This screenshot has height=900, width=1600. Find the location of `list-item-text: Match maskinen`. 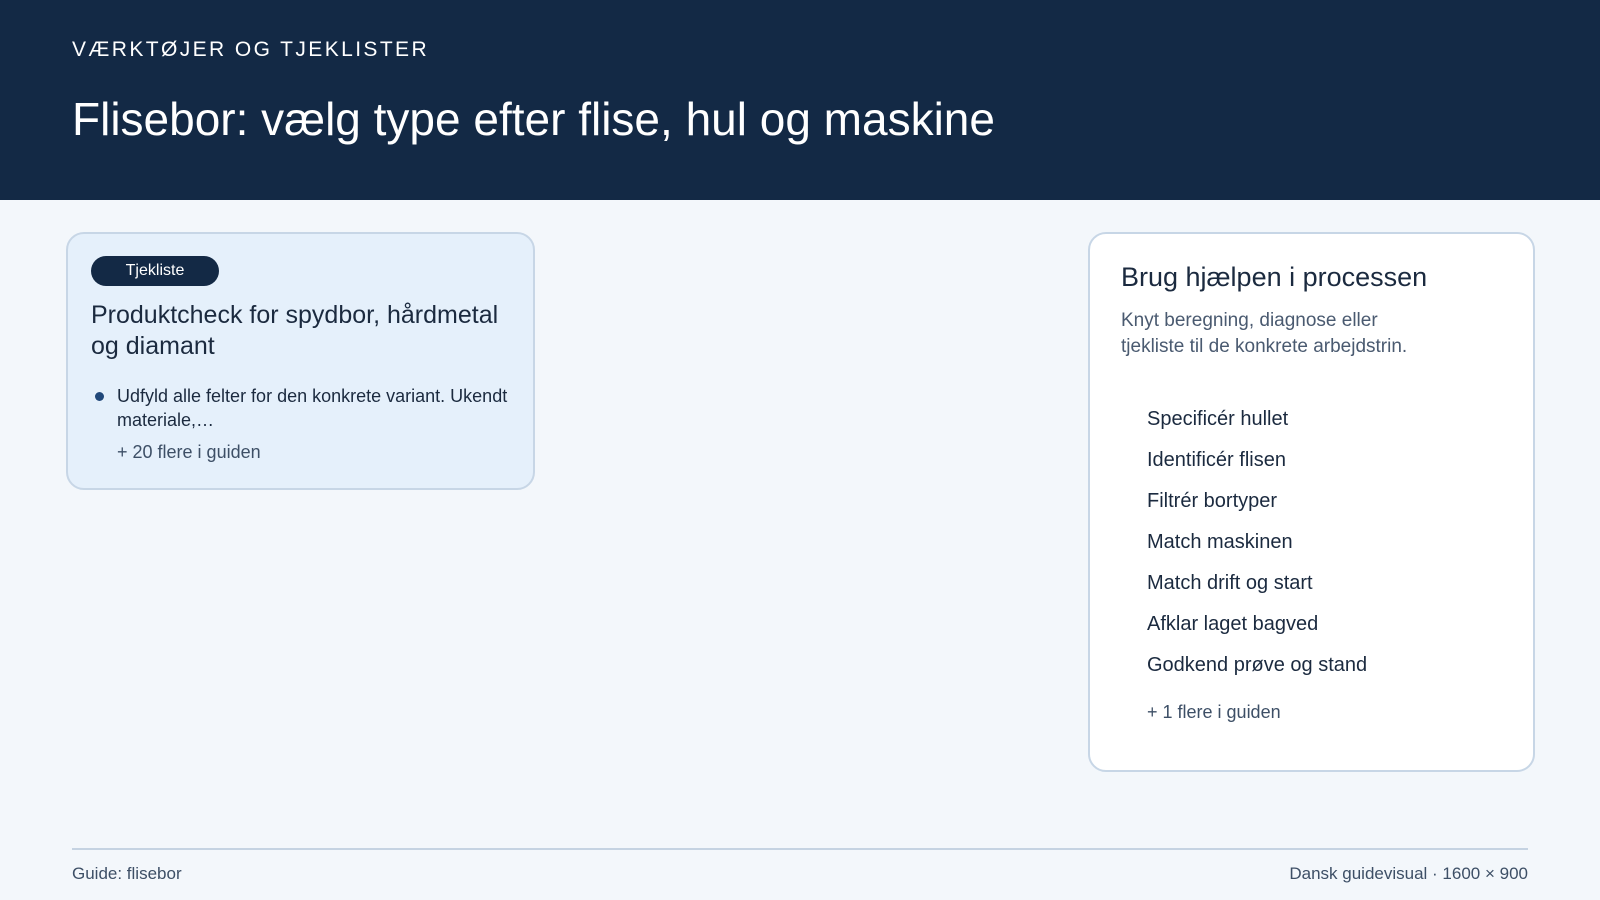

list-item-text: Match maskinen is located at coordinates (1220, 542).